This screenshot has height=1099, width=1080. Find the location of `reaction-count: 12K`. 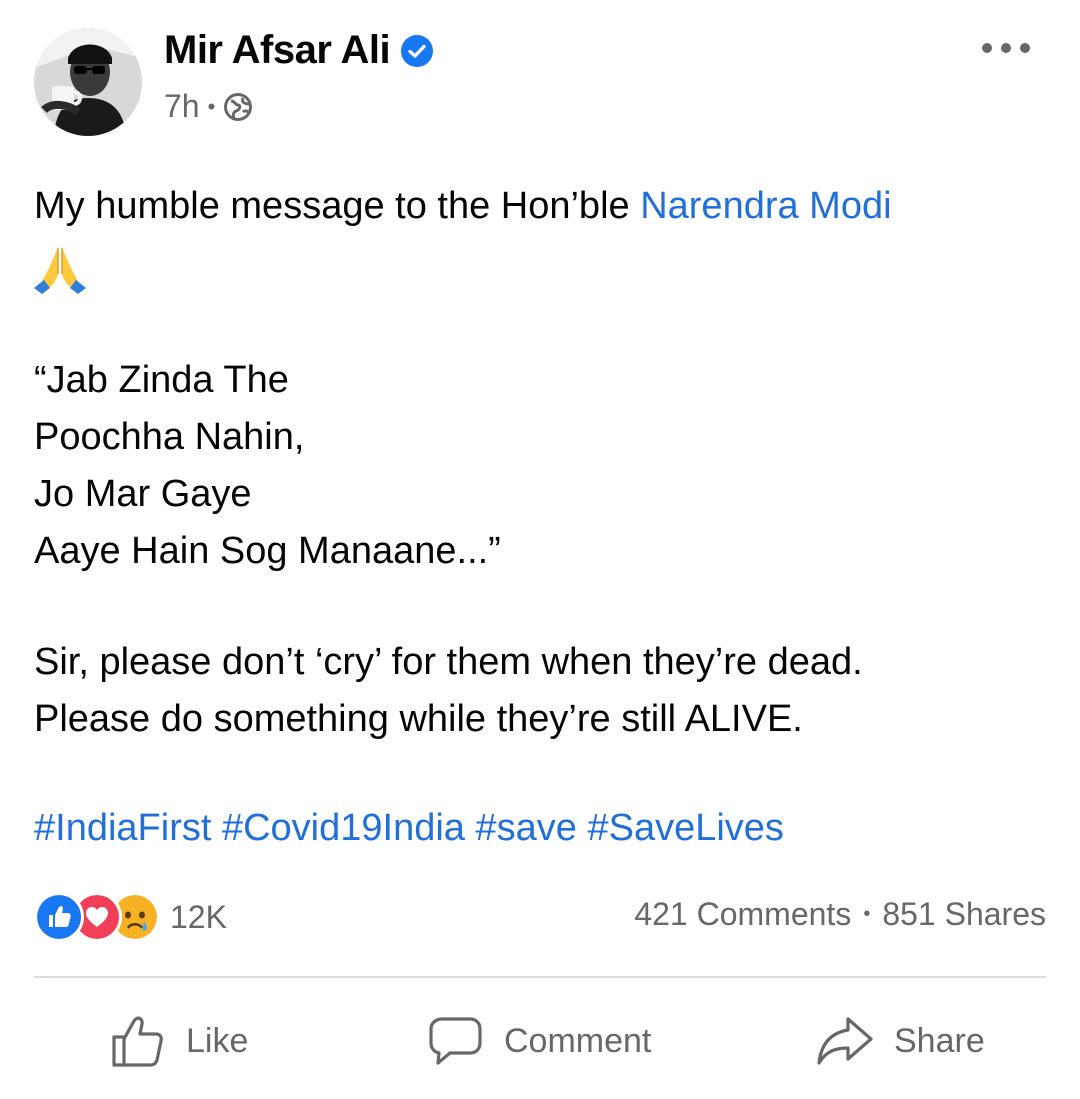

reaction-count: 12K is located at coordinates (198, 916).